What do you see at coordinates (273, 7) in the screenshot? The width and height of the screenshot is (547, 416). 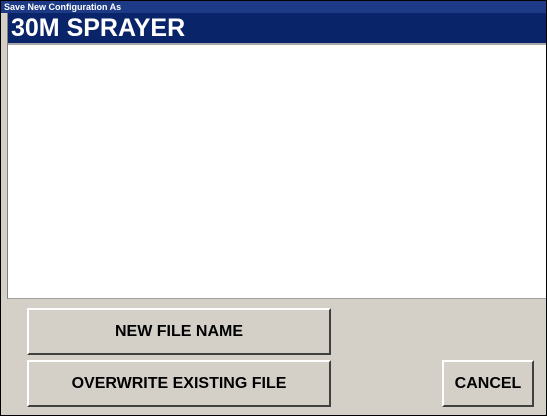 I see `dialog-title: Save New Configuration As` at bounding box center [273, 7].